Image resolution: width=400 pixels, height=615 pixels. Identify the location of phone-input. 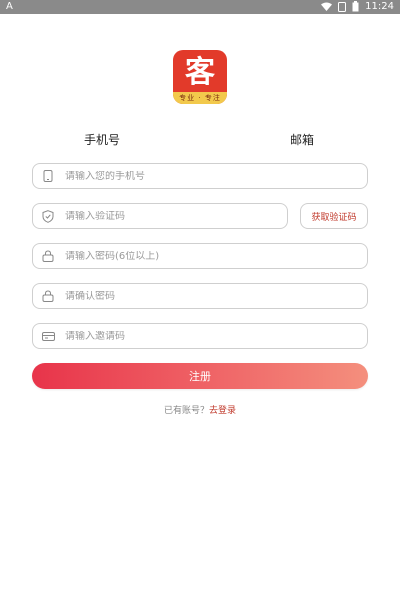
(216, 176).